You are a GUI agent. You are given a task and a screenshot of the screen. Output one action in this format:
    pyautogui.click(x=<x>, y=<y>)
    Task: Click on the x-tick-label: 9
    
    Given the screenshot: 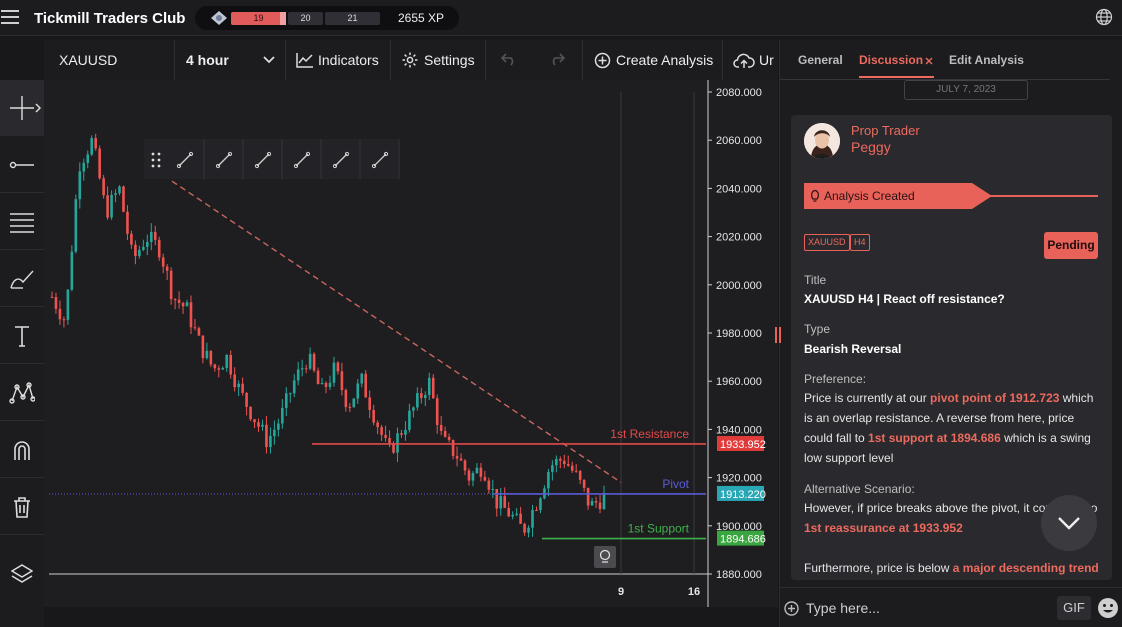 What is the action you would take?
    pyautogui.click(x=621, y=592)
    